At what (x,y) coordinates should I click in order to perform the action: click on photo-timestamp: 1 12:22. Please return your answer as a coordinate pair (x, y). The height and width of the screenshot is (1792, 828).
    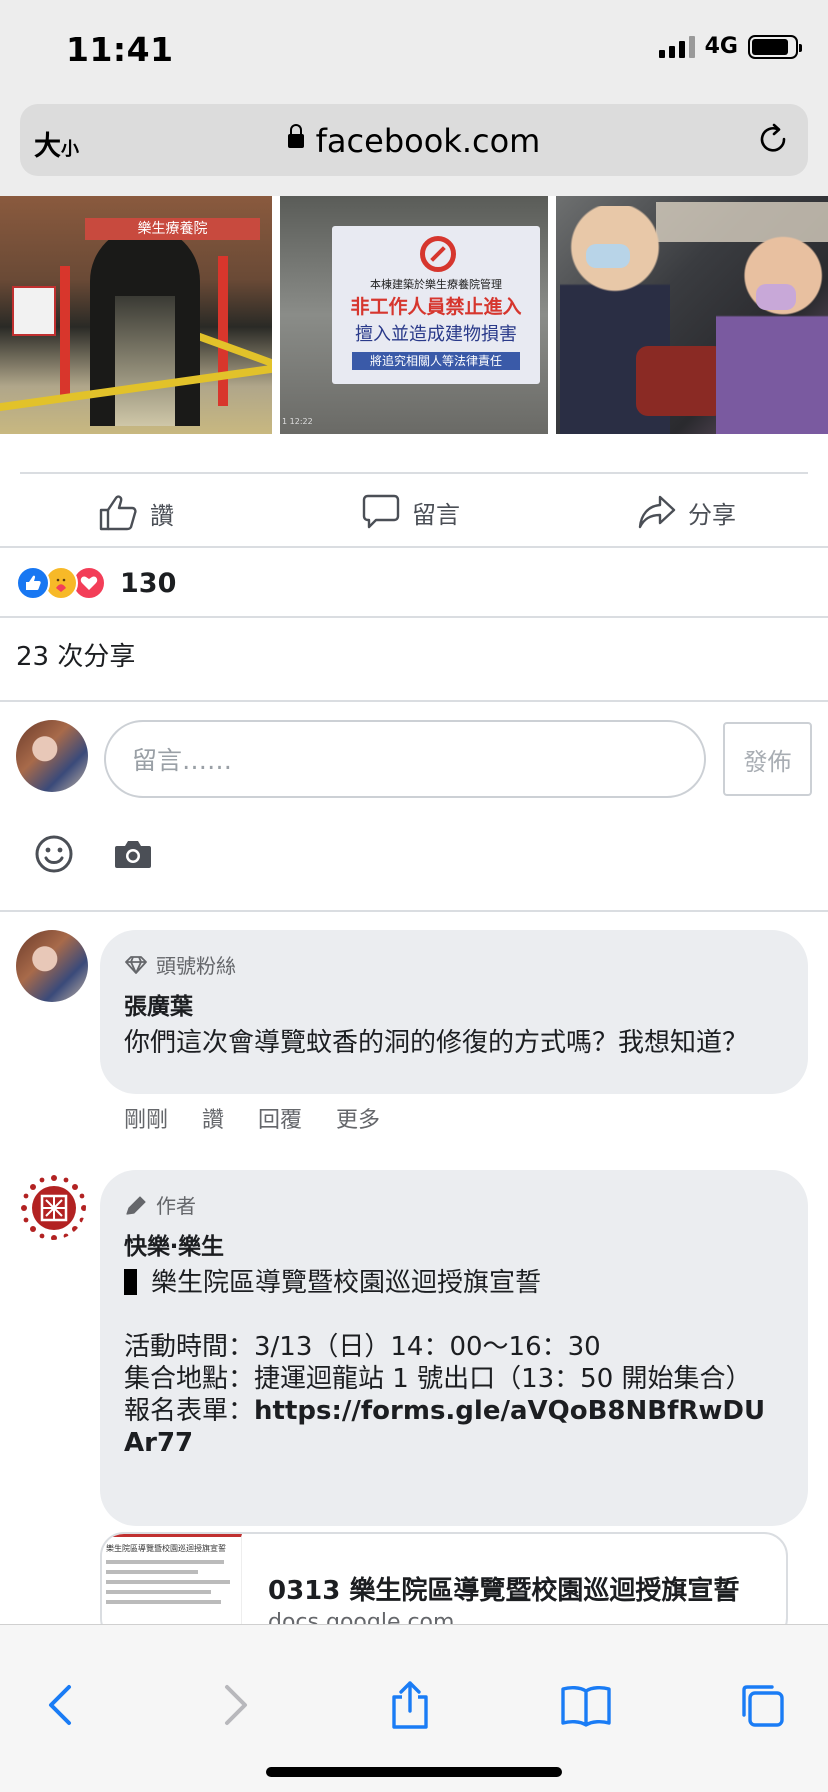
    Looking at the image, I should click on (297, 421).